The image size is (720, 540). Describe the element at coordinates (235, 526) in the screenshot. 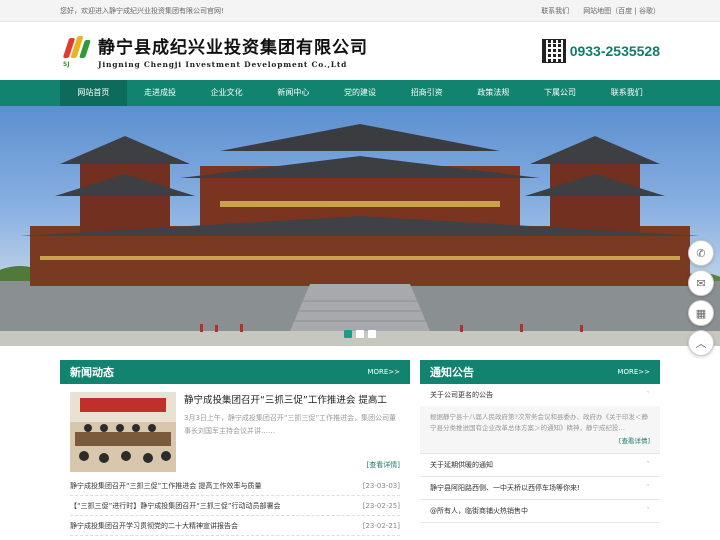

I see `list-item: 静宁成投集团召开学习贯彻党的二十大精神宣讲报告会 [23-02-21]` at that location.